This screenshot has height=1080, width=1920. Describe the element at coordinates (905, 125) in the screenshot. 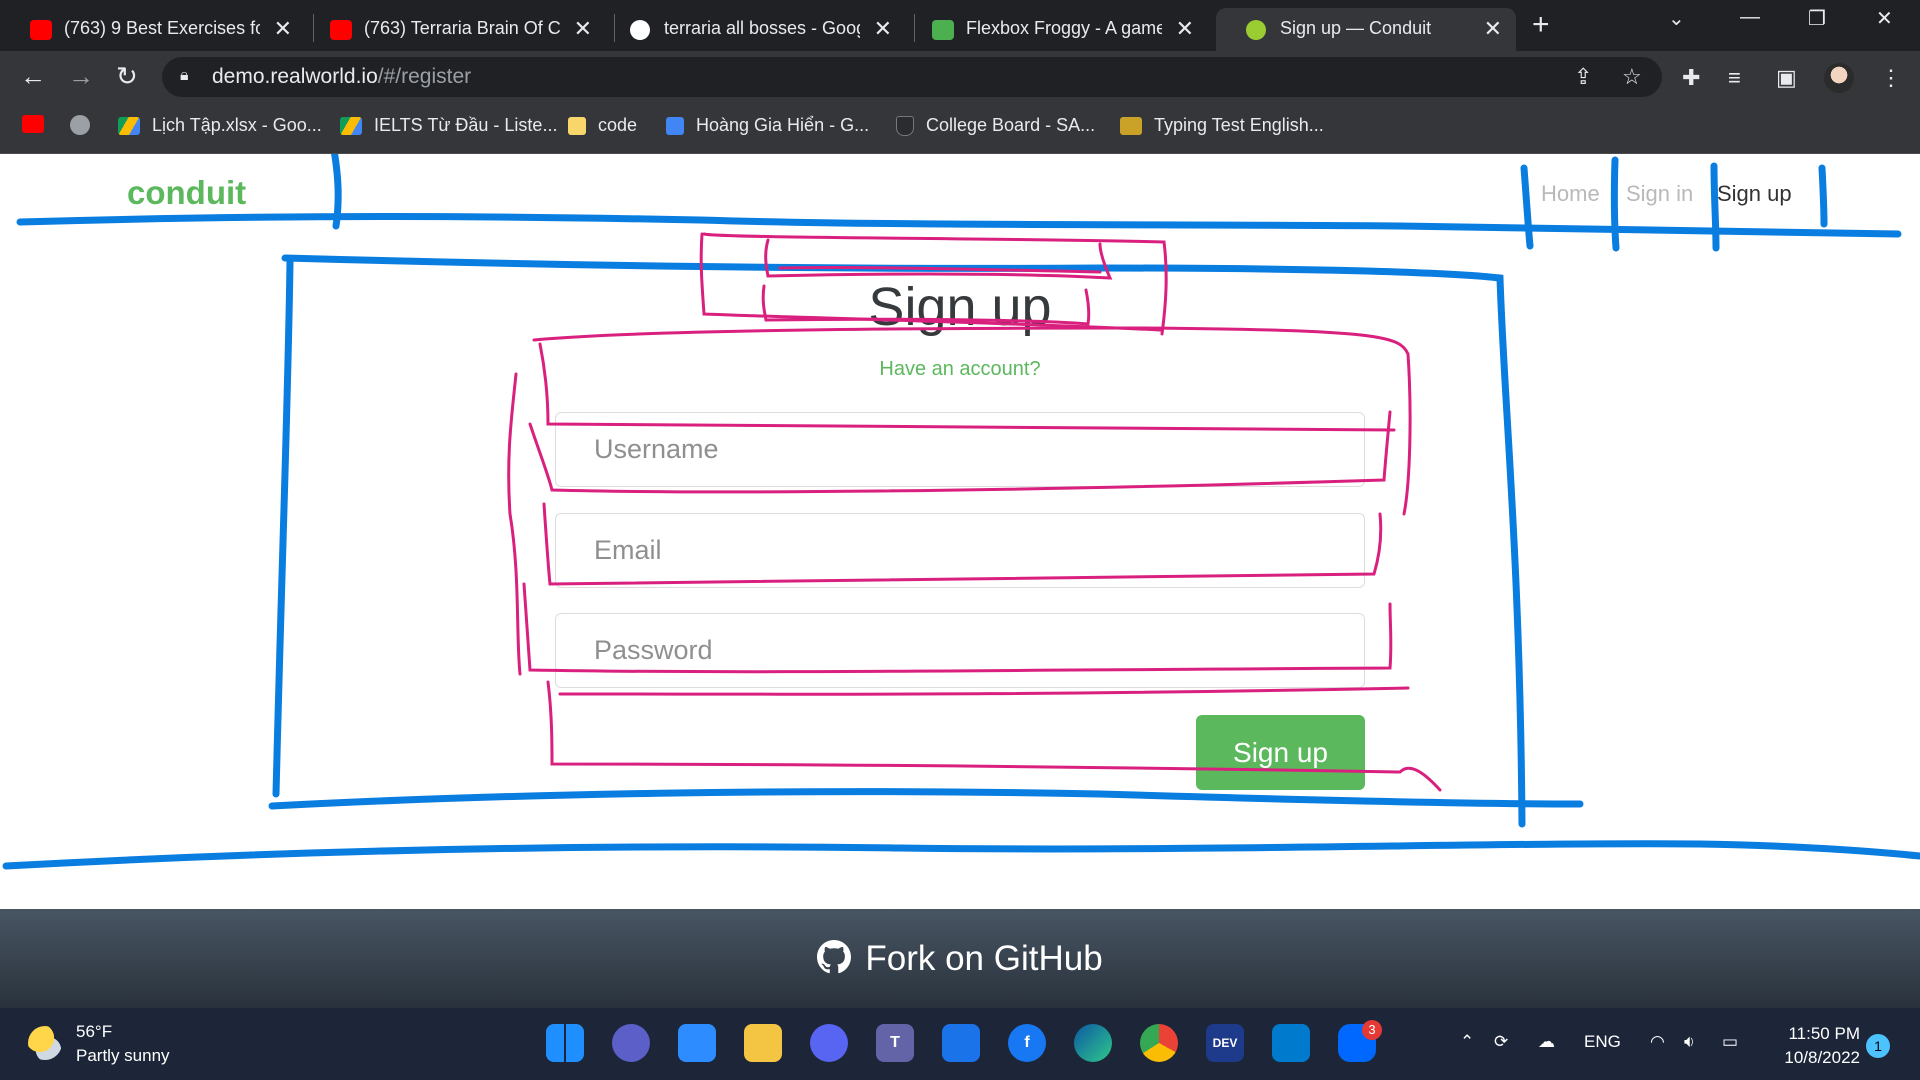

I see `shield-icon` at that location.